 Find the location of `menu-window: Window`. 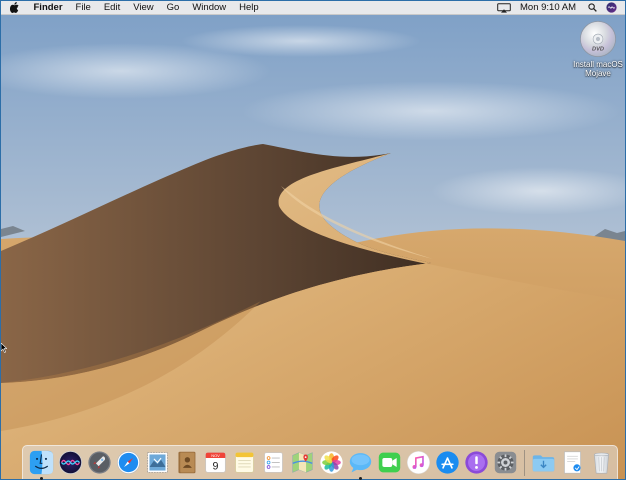

menu-window: Window is located at coordinates (209, 8).